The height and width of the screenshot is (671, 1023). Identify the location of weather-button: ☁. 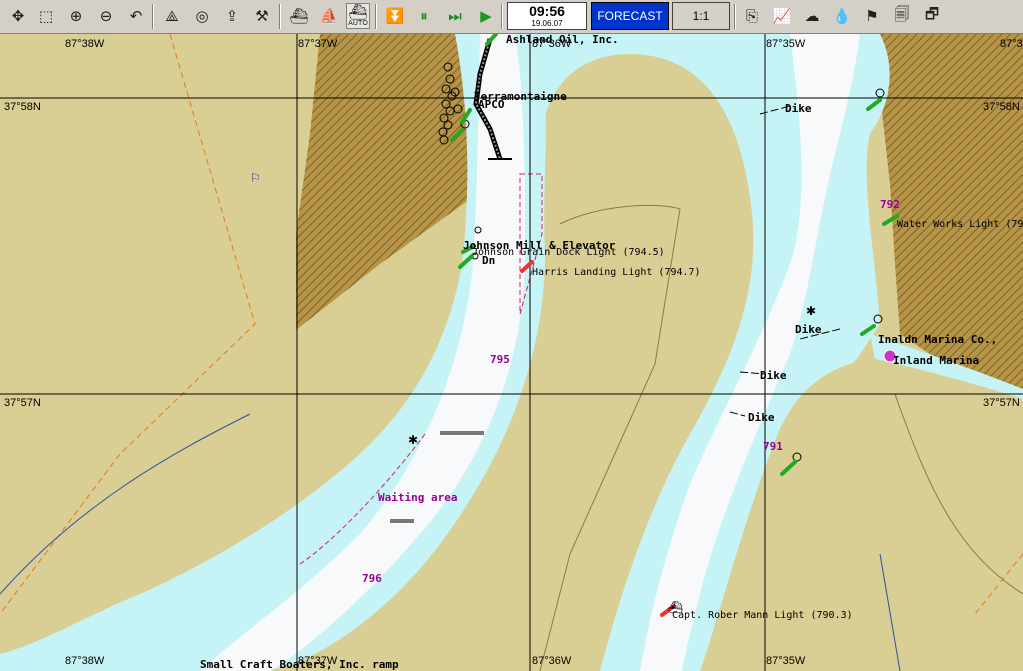
(812, 16).